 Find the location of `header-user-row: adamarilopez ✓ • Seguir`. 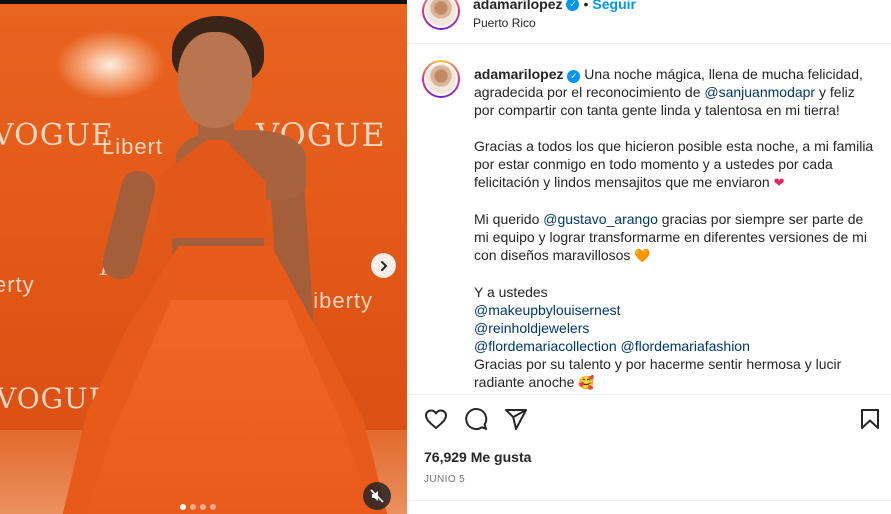

header-user-row: adamarilopez ✓ • Seguir is located at coordinates (554, 6).